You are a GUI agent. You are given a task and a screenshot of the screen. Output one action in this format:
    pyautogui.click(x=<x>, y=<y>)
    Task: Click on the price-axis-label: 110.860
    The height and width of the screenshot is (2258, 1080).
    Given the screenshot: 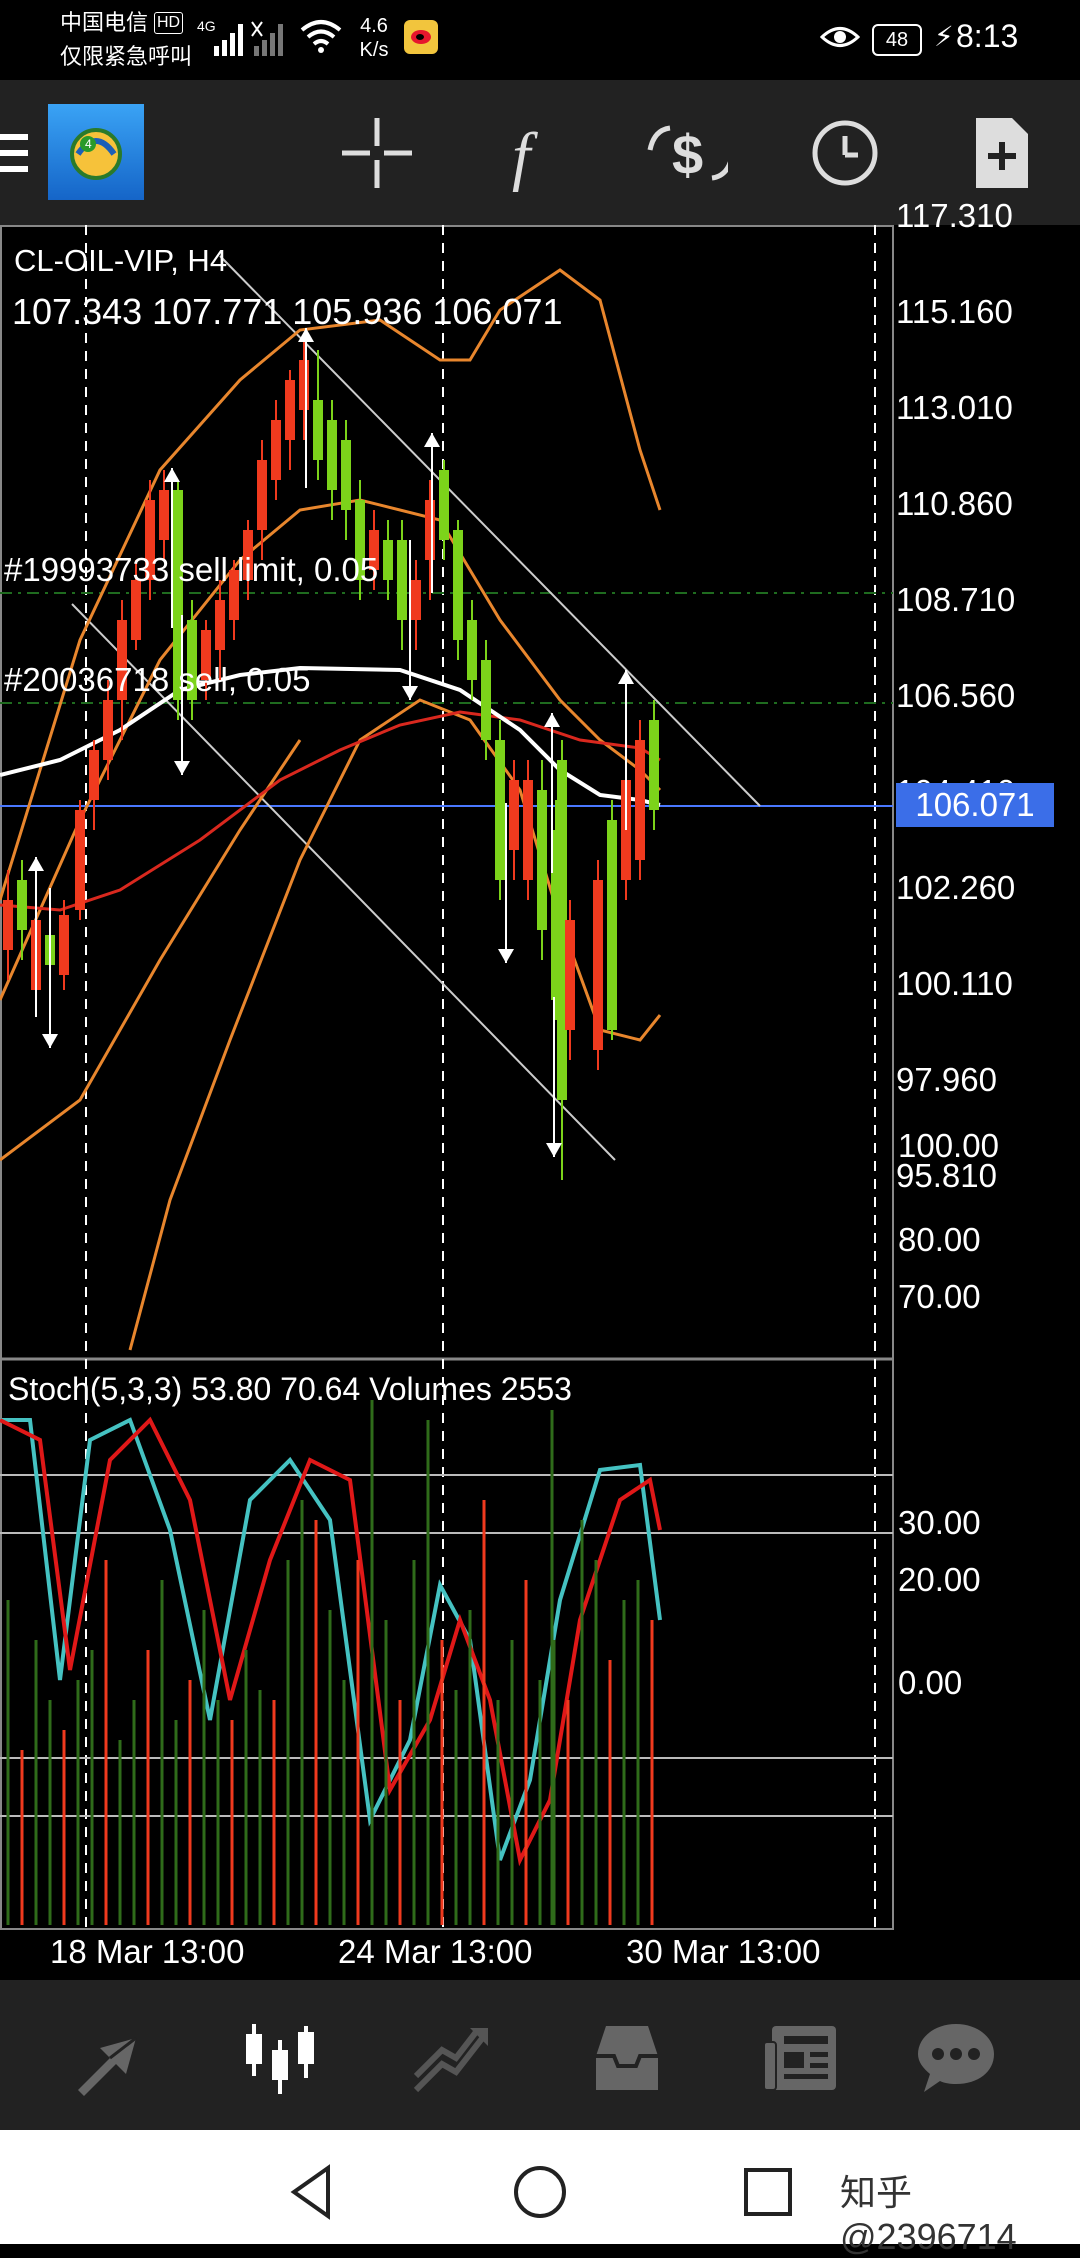 What is the action you would take?
    pyautogui.click(x=954, y=503)
    